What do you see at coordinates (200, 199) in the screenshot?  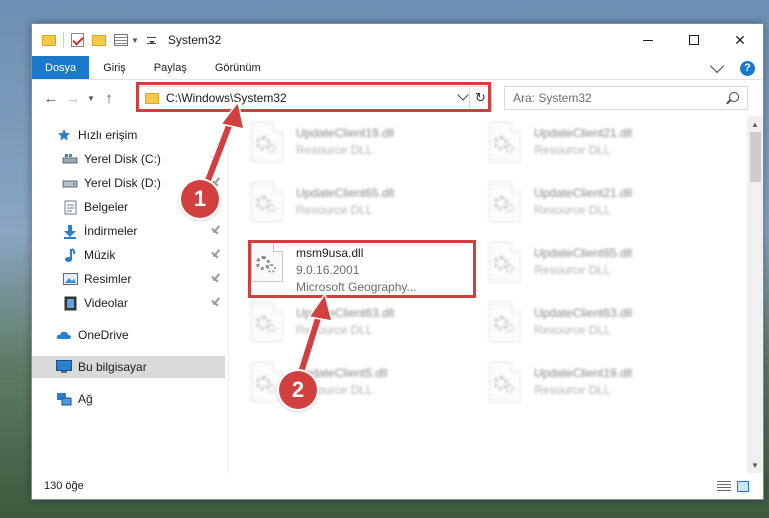 I see `step-1-badge: 1` at bounding box center [200, 199].